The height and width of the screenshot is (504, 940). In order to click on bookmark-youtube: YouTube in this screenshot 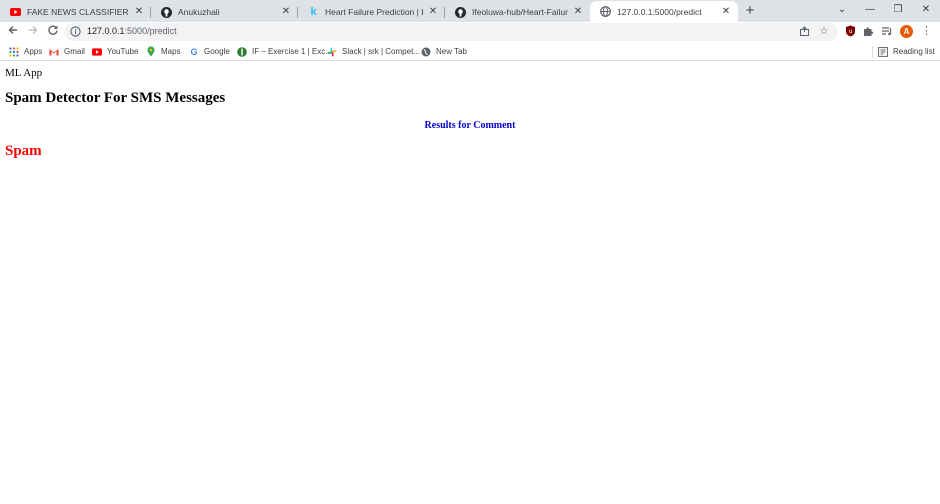, I will do `click(115, 51)`.